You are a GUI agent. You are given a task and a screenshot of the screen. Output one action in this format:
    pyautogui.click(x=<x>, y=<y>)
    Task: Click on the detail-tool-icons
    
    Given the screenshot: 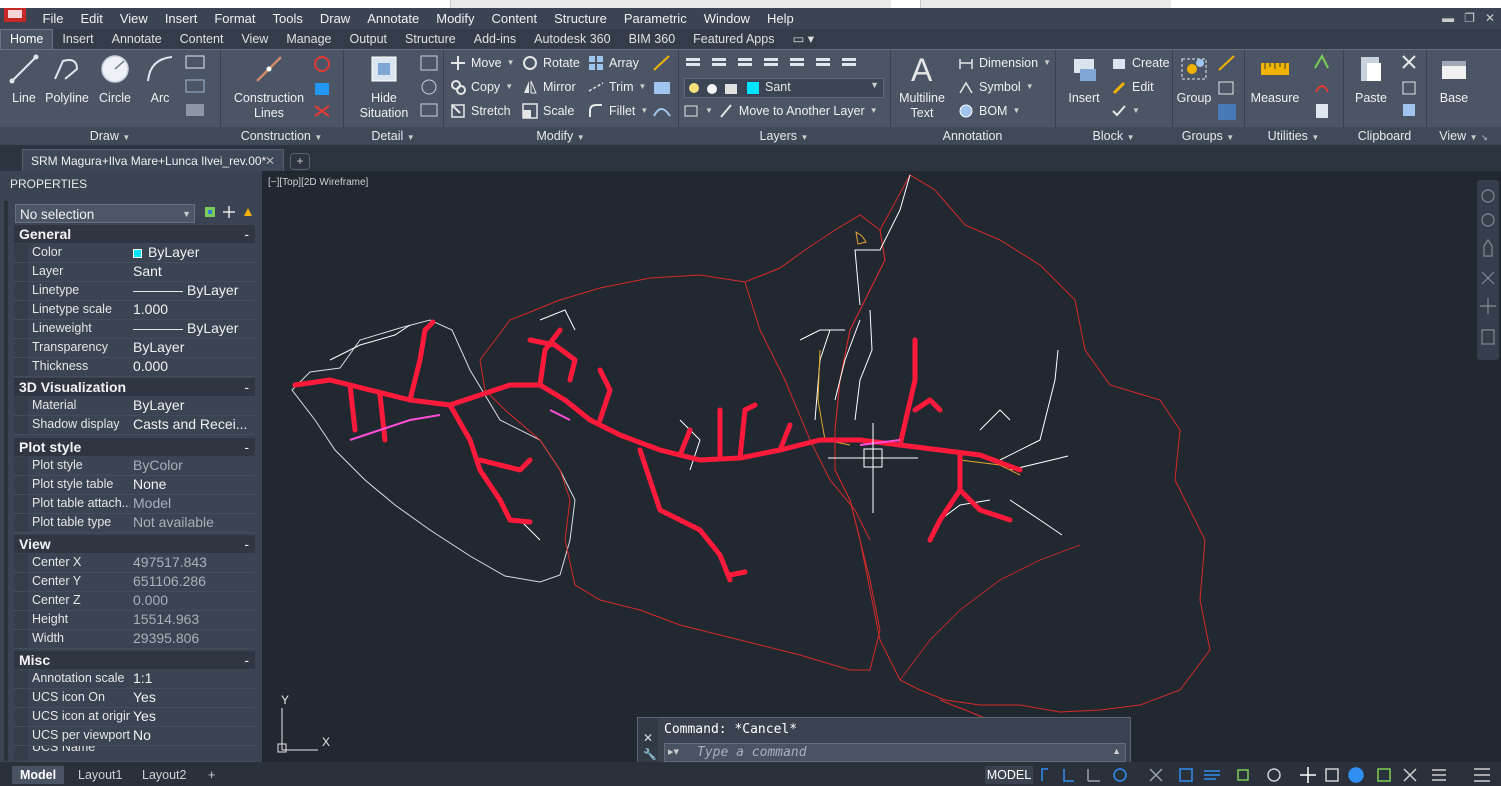 What is the action you would take?
    pyautogui.click(x=430, y=87)
    